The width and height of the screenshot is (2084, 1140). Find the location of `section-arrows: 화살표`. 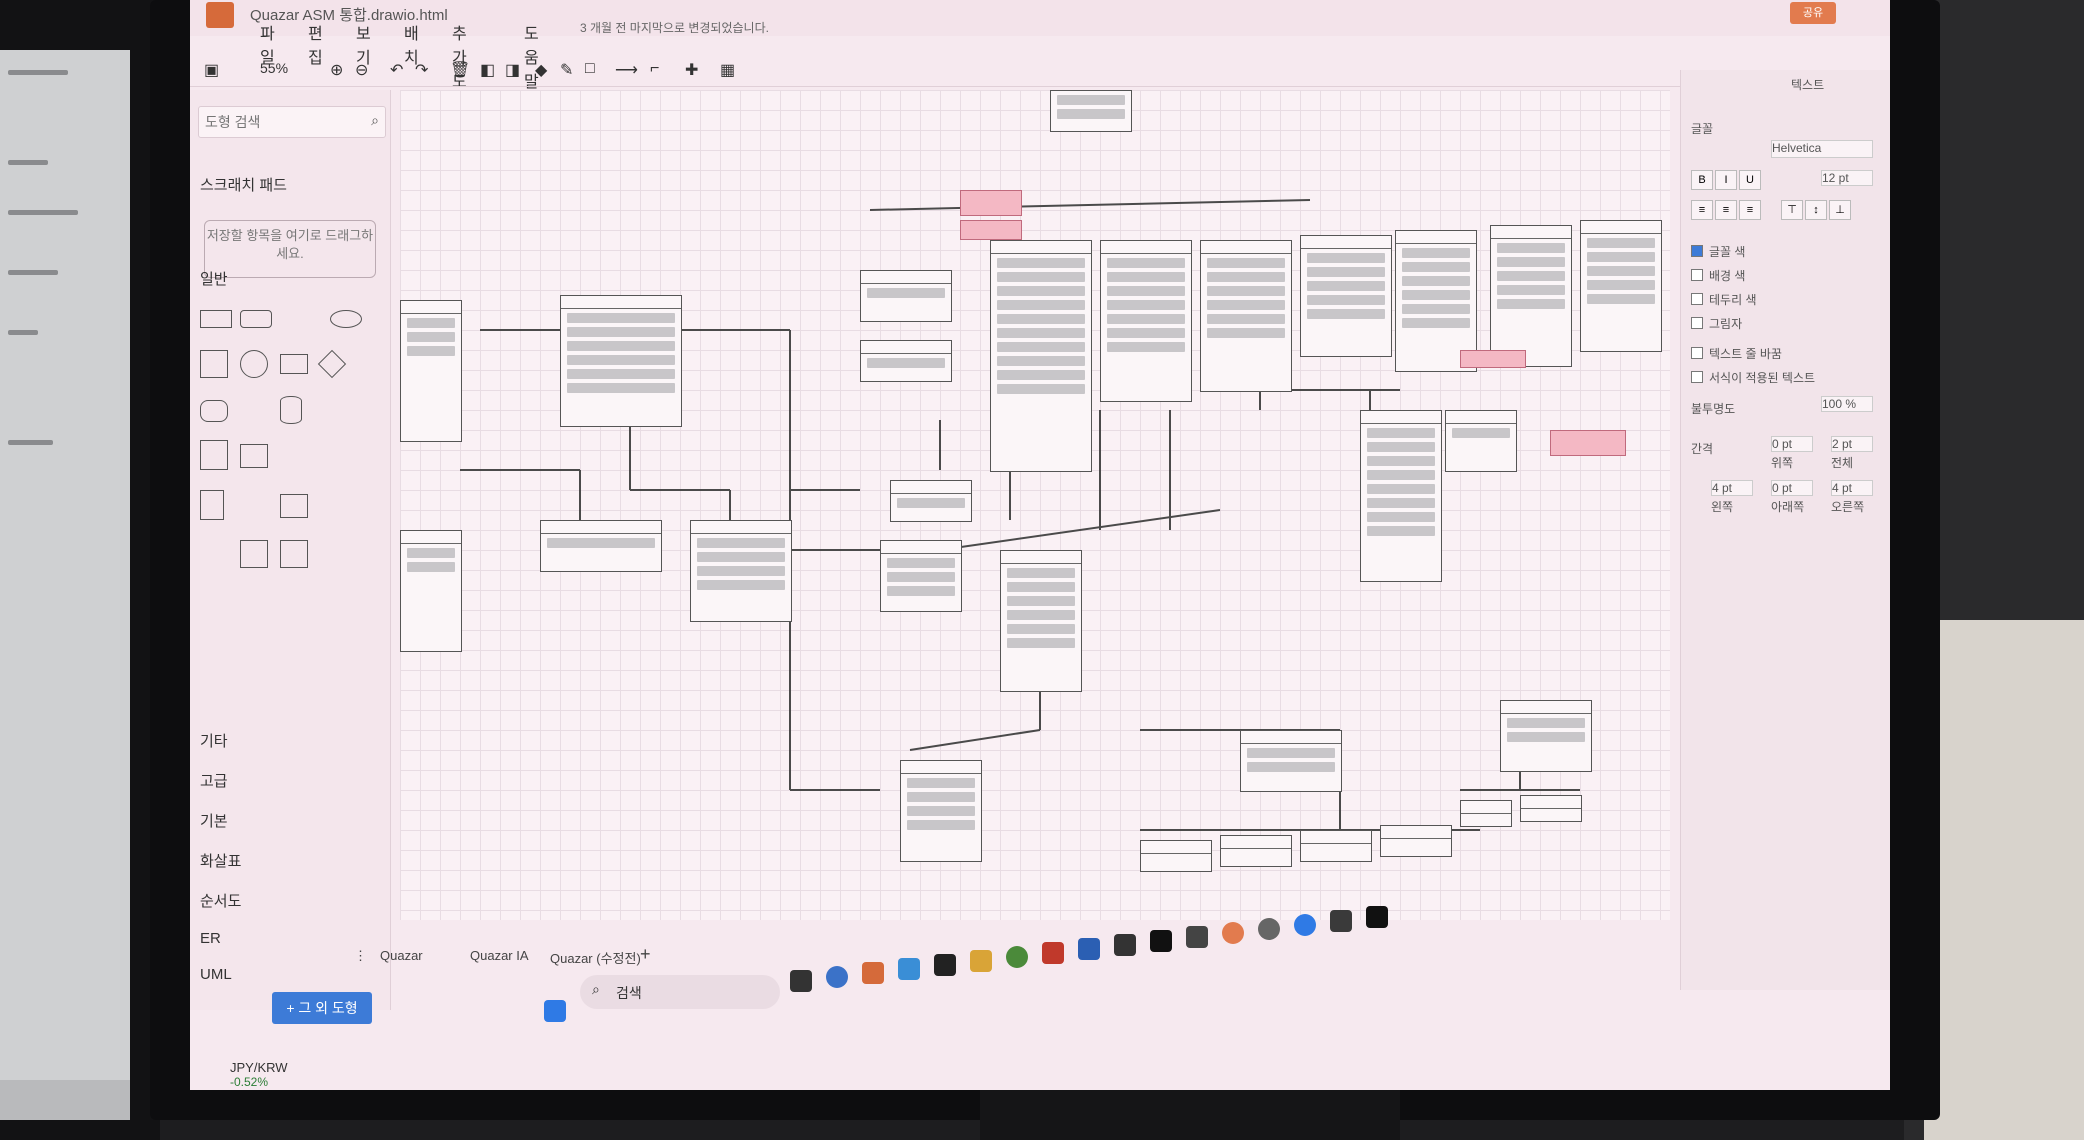

section-arrows: 화살표 is located at coordinates (220, 860).